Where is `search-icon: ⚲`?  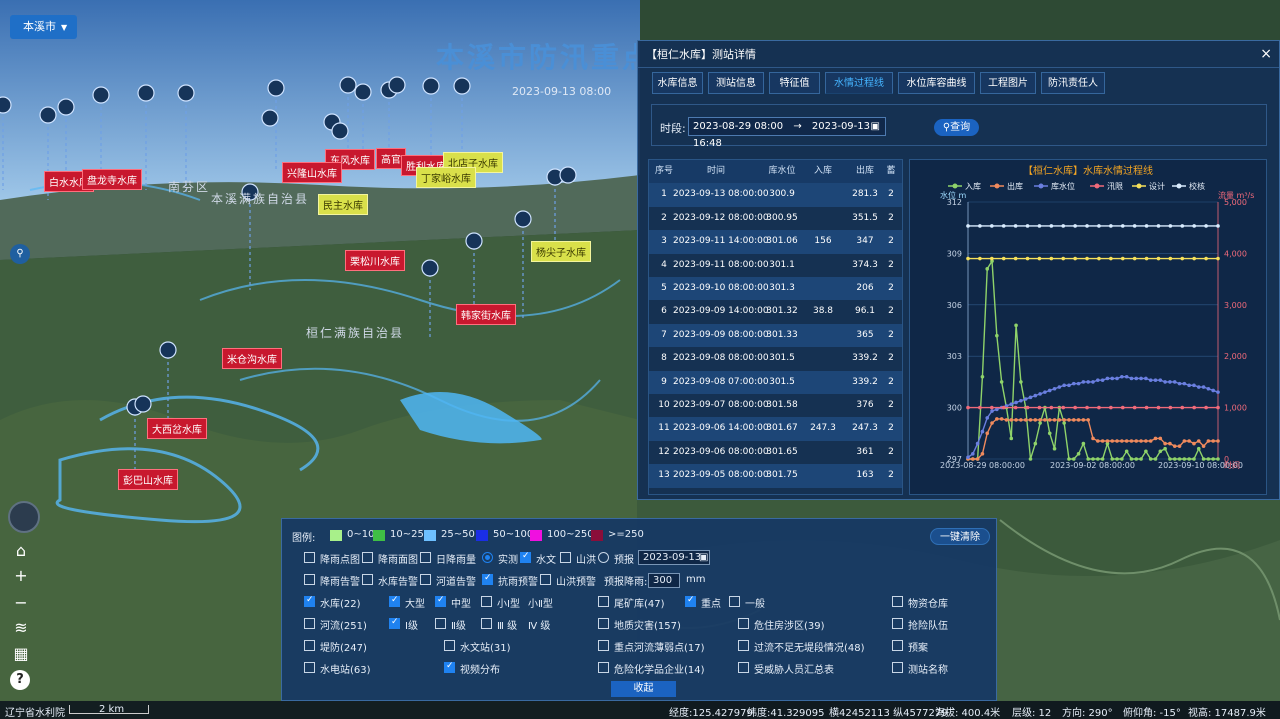
search-icon: ⚲ is located at coordinates (20, 254).